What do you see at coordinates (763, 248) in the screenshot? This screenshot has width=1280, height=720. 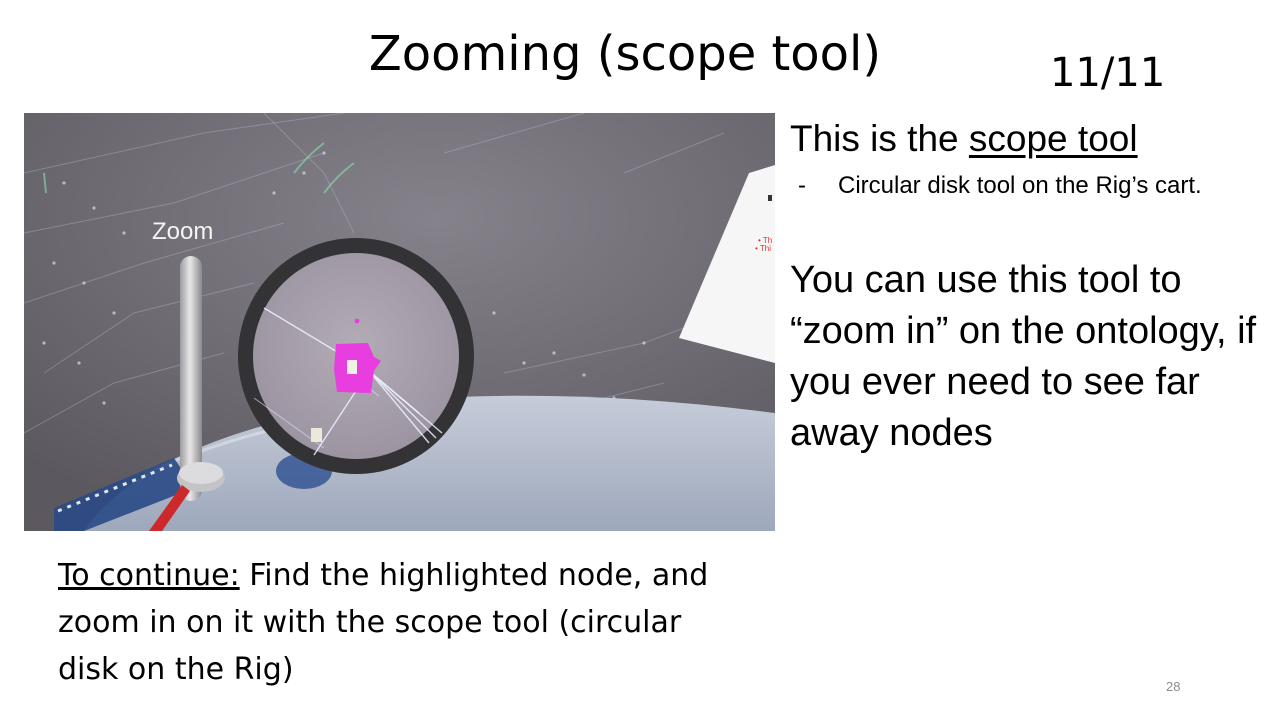 I see `svg-text: • Thi` at bounding box center [763, 248].